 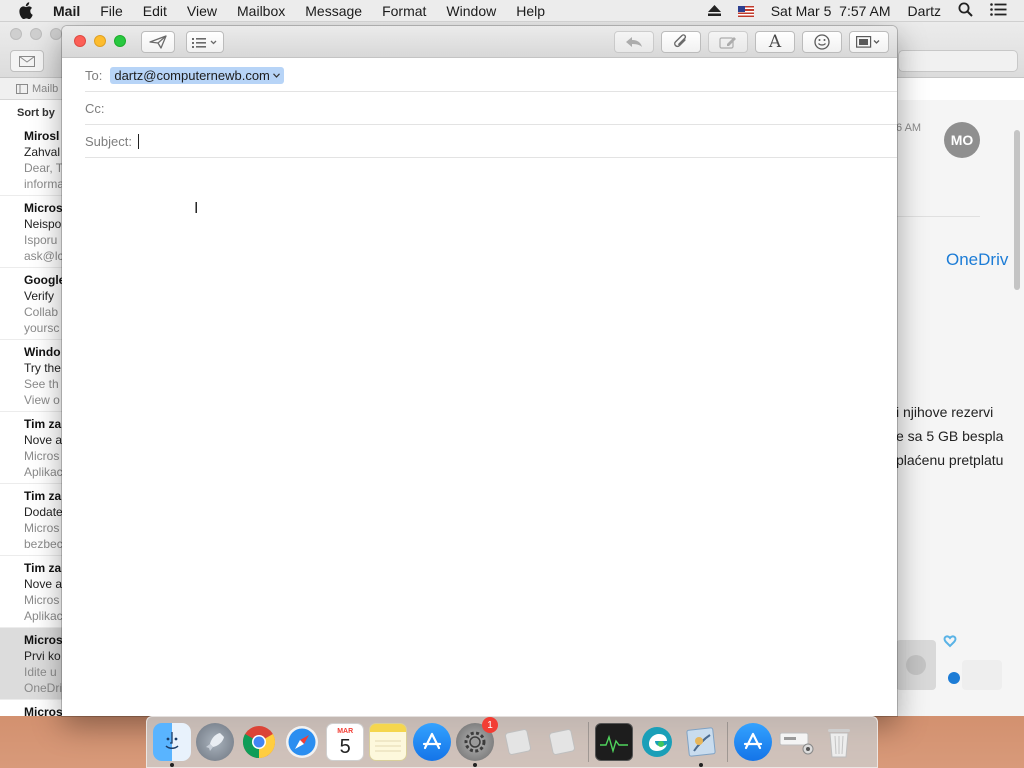 I want to click on menu-window: Window, so click(x=471, y=11).